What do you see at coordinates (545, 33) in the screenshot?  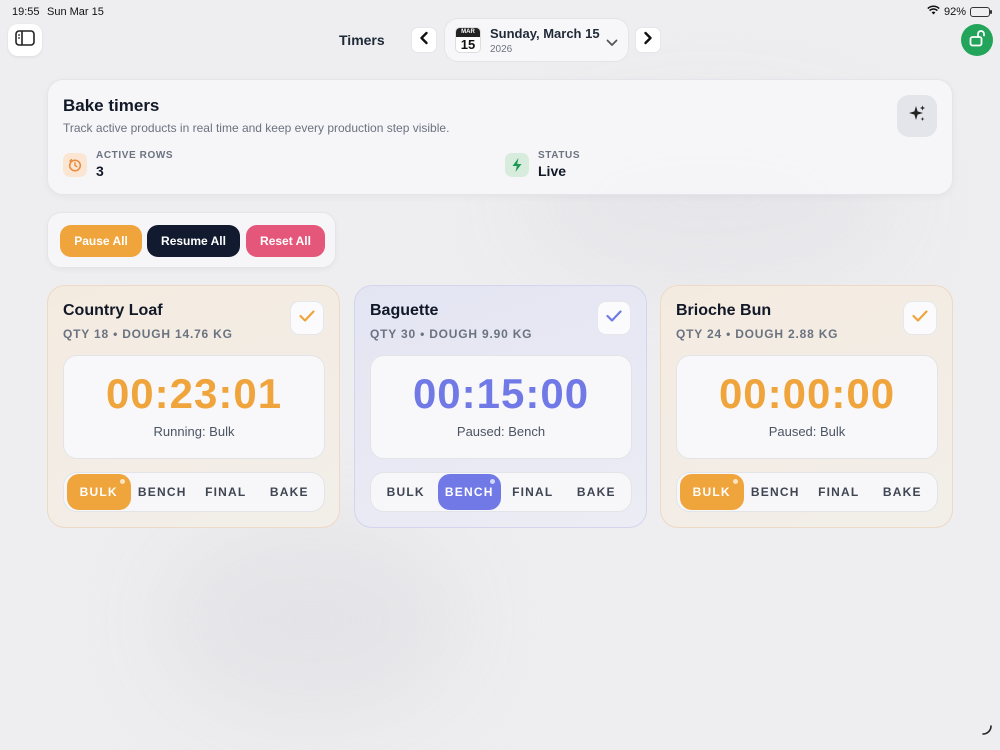 I see `date-label: Sunday, March 15` at bounding box center [545, 33].